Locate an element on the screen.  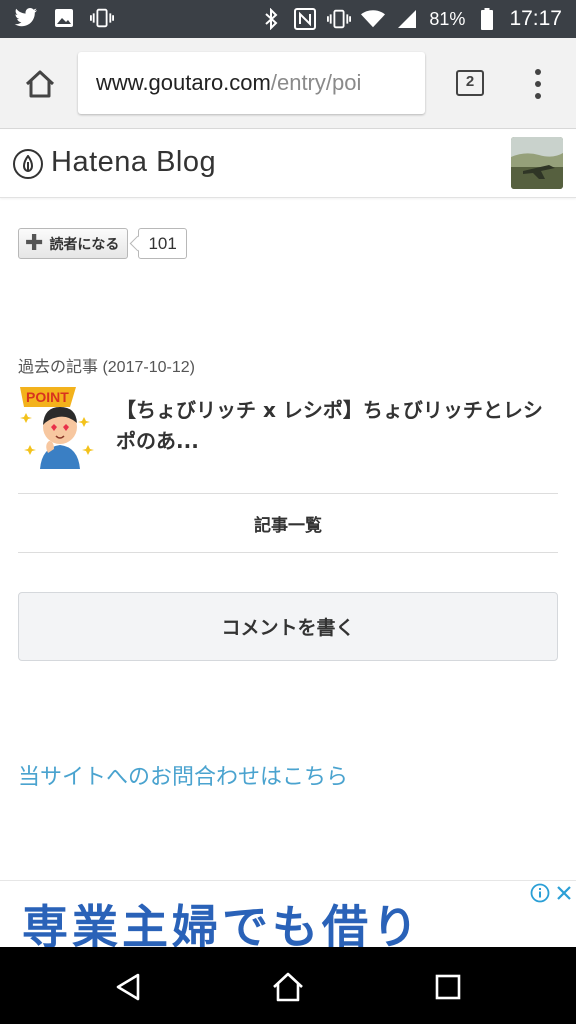
ad-banner: 専業主婦でも借り is located at coordinates (288, 913).